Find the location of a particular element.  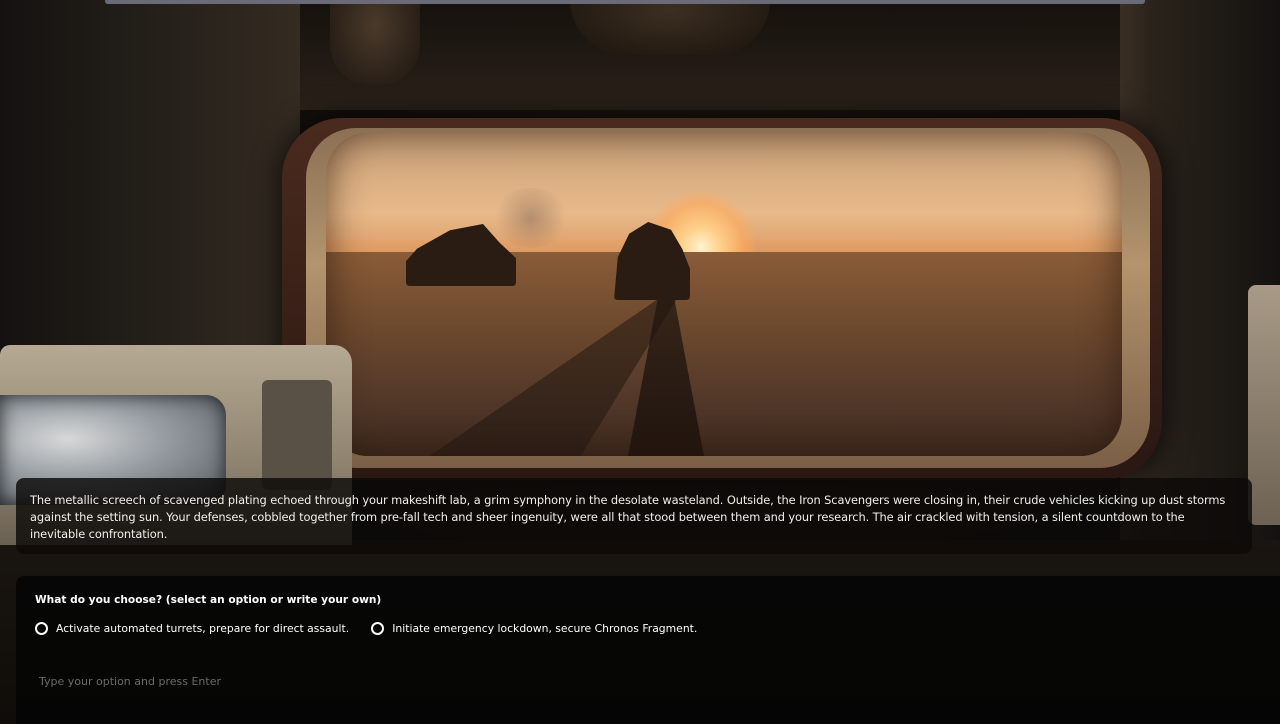

top-strip is located at coordinates (625, 2).